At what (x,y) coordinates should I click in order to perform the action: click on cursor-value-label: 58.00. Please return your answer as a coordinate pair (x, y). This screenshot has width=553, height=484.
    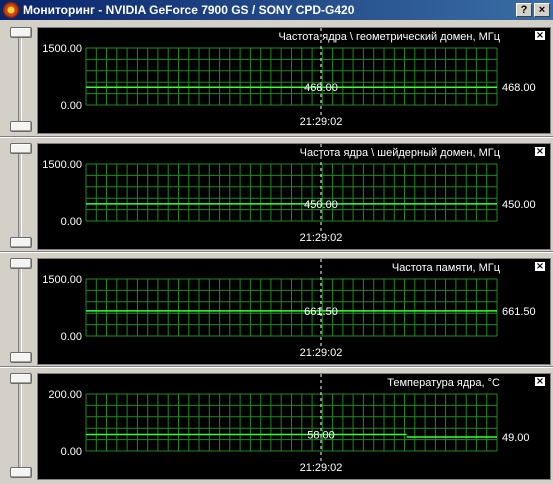
    Looking at the image, I should click on (321, 435).